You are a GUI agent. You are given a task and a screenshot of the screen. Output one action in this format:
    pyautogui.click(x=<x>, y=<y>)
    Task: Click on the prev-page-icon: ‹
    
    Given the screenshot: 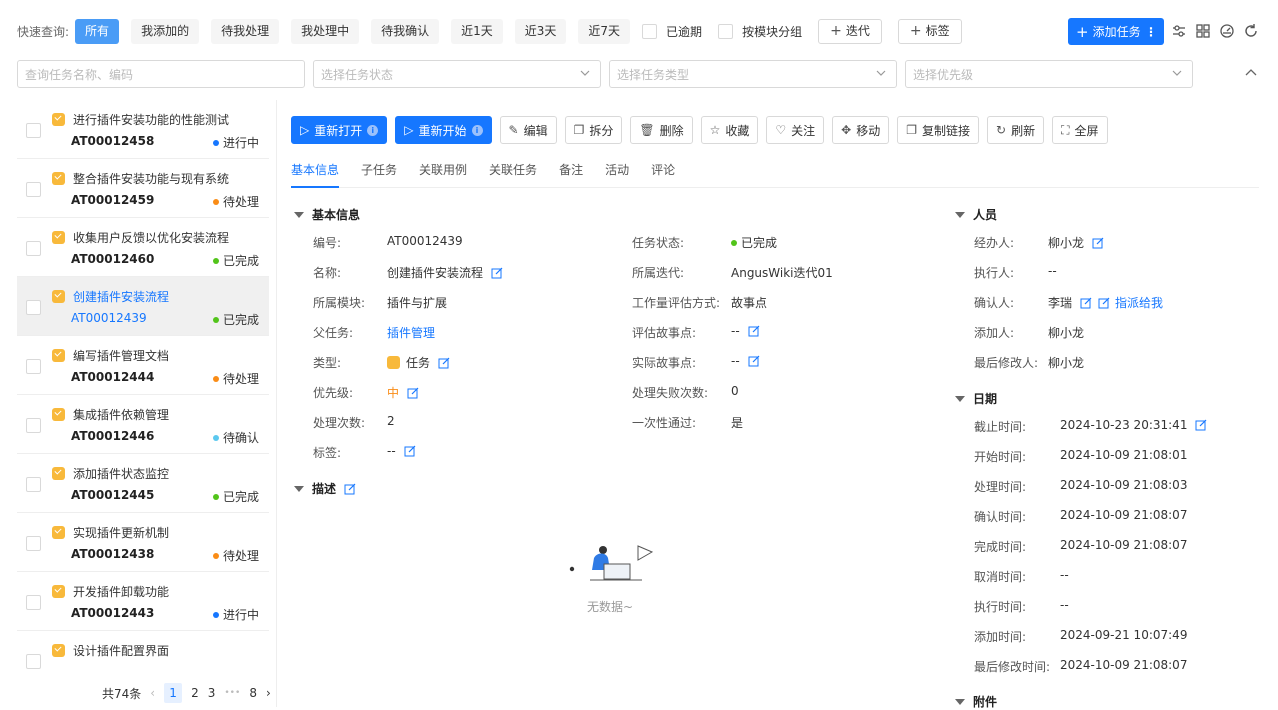 What is the action you would take?
    pyautogui.click(x=152, y=693)
    